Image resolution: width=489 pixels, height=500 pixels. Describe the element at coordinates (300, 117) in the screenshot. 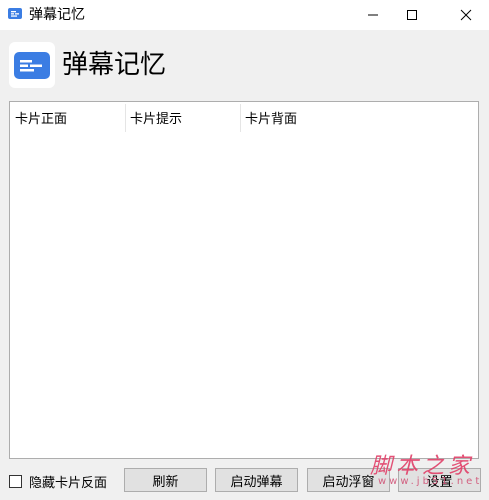

I see `column-header-back: 卡片背面` at that location.